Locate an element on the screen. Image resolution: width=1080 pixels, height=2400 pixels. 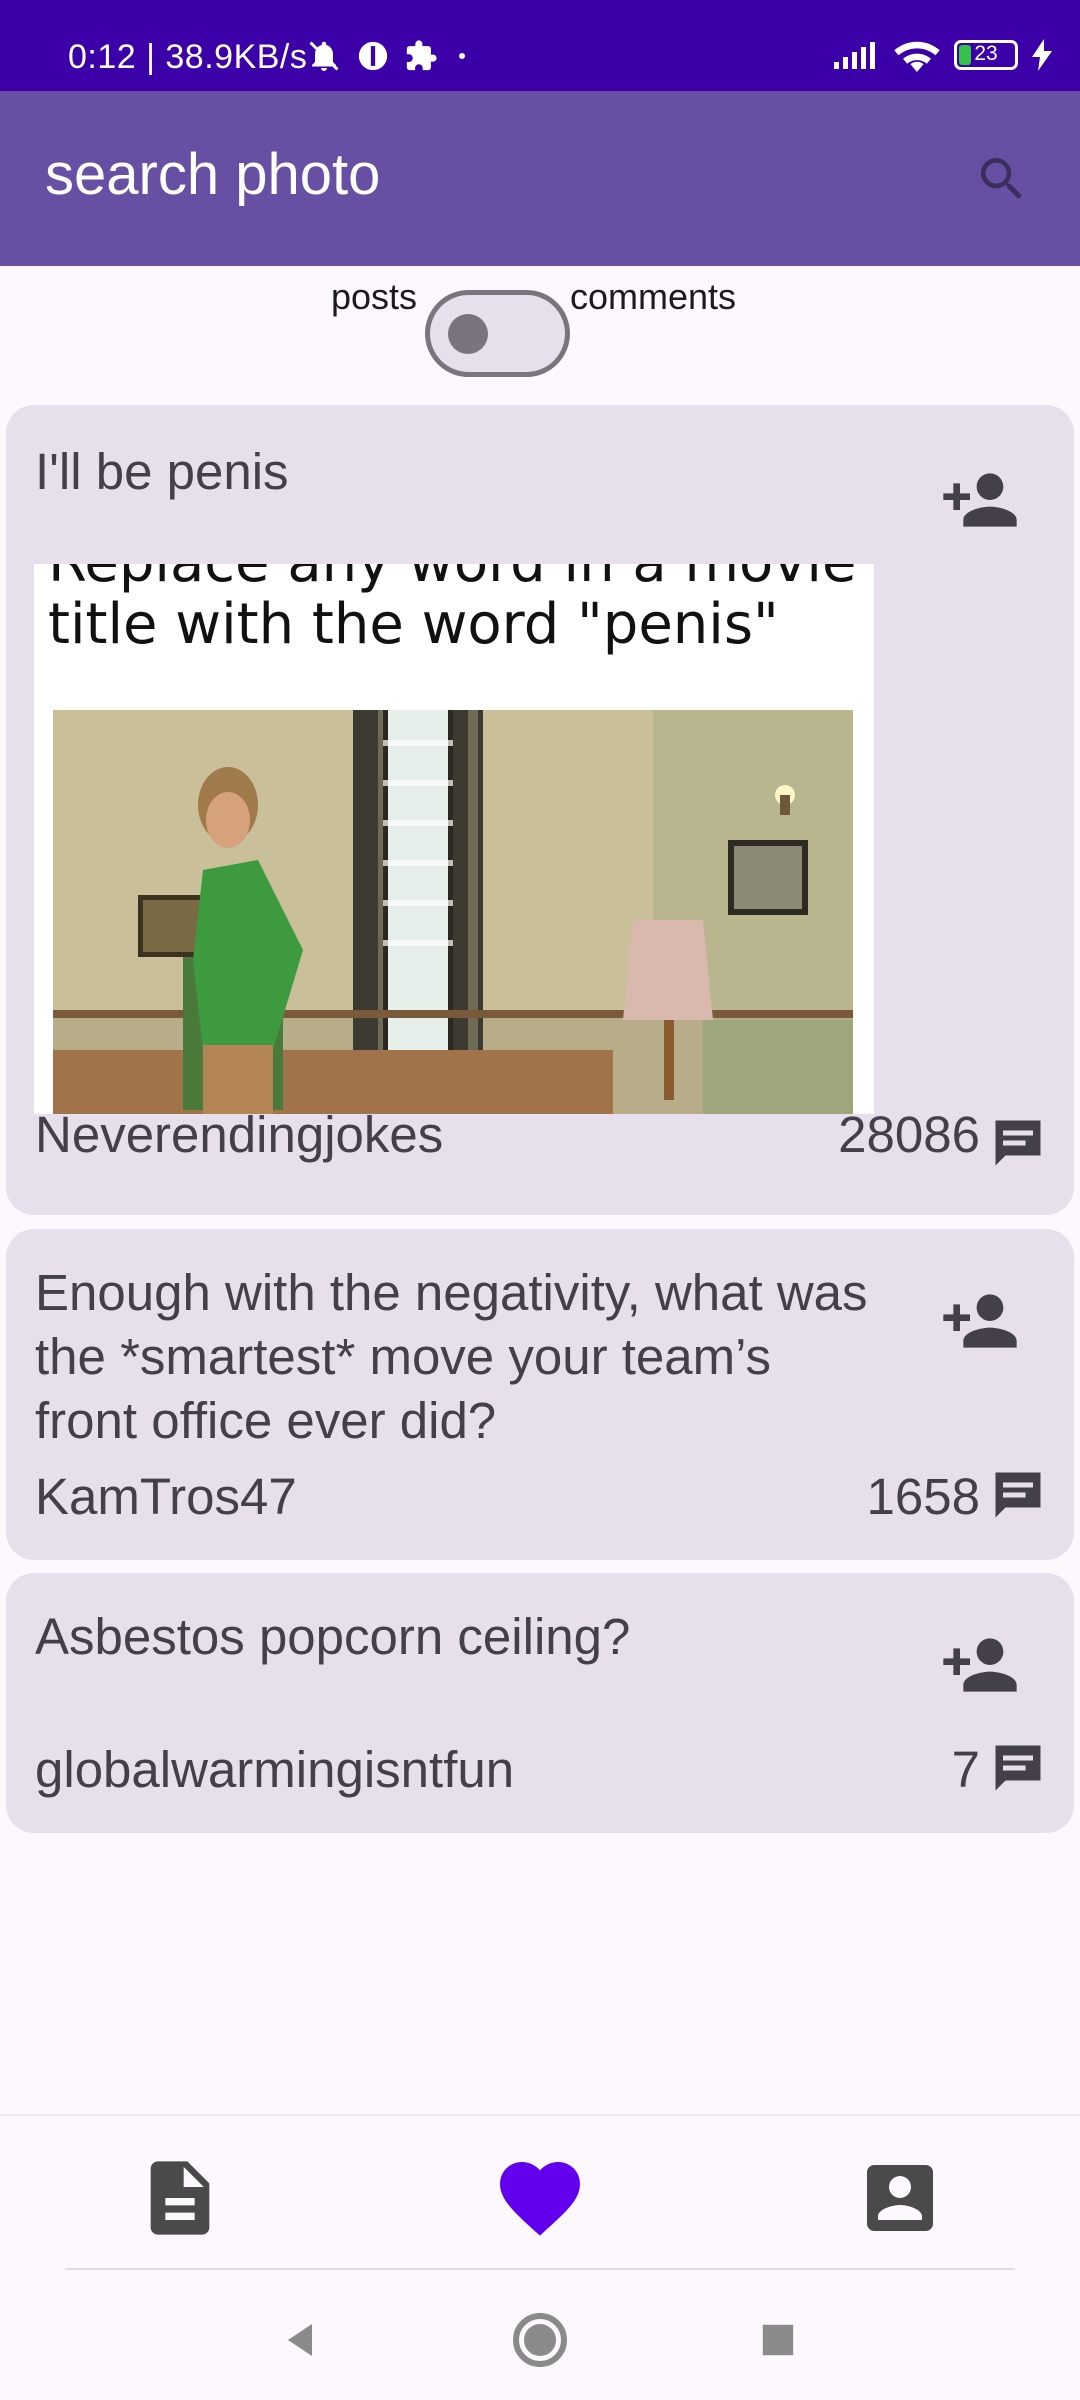
posts-comments-switch is located at coordinates (497, 333).